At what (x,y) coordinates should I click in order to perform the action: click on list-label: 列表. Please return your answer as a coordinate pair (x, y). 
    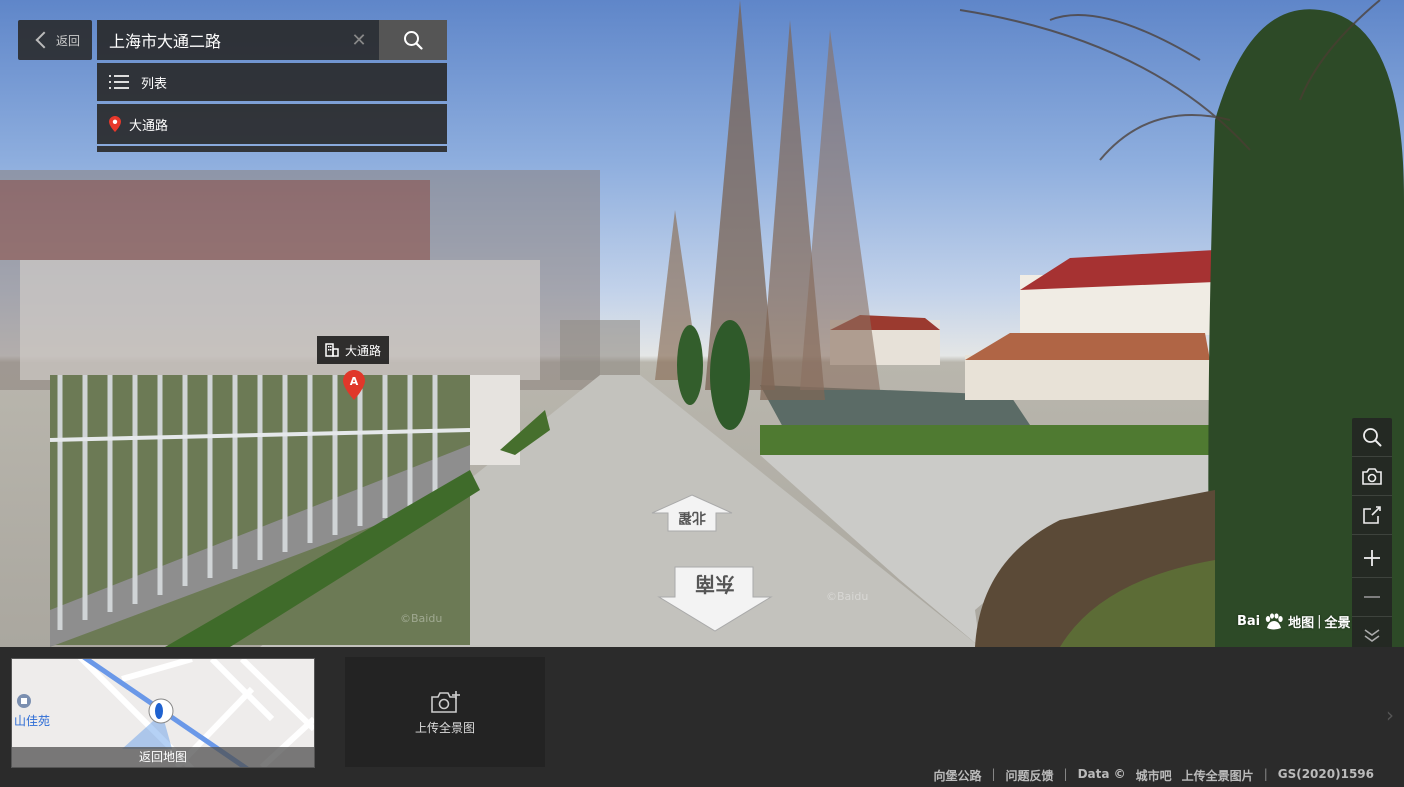
    Looking at the image, I should click on (154, 84).